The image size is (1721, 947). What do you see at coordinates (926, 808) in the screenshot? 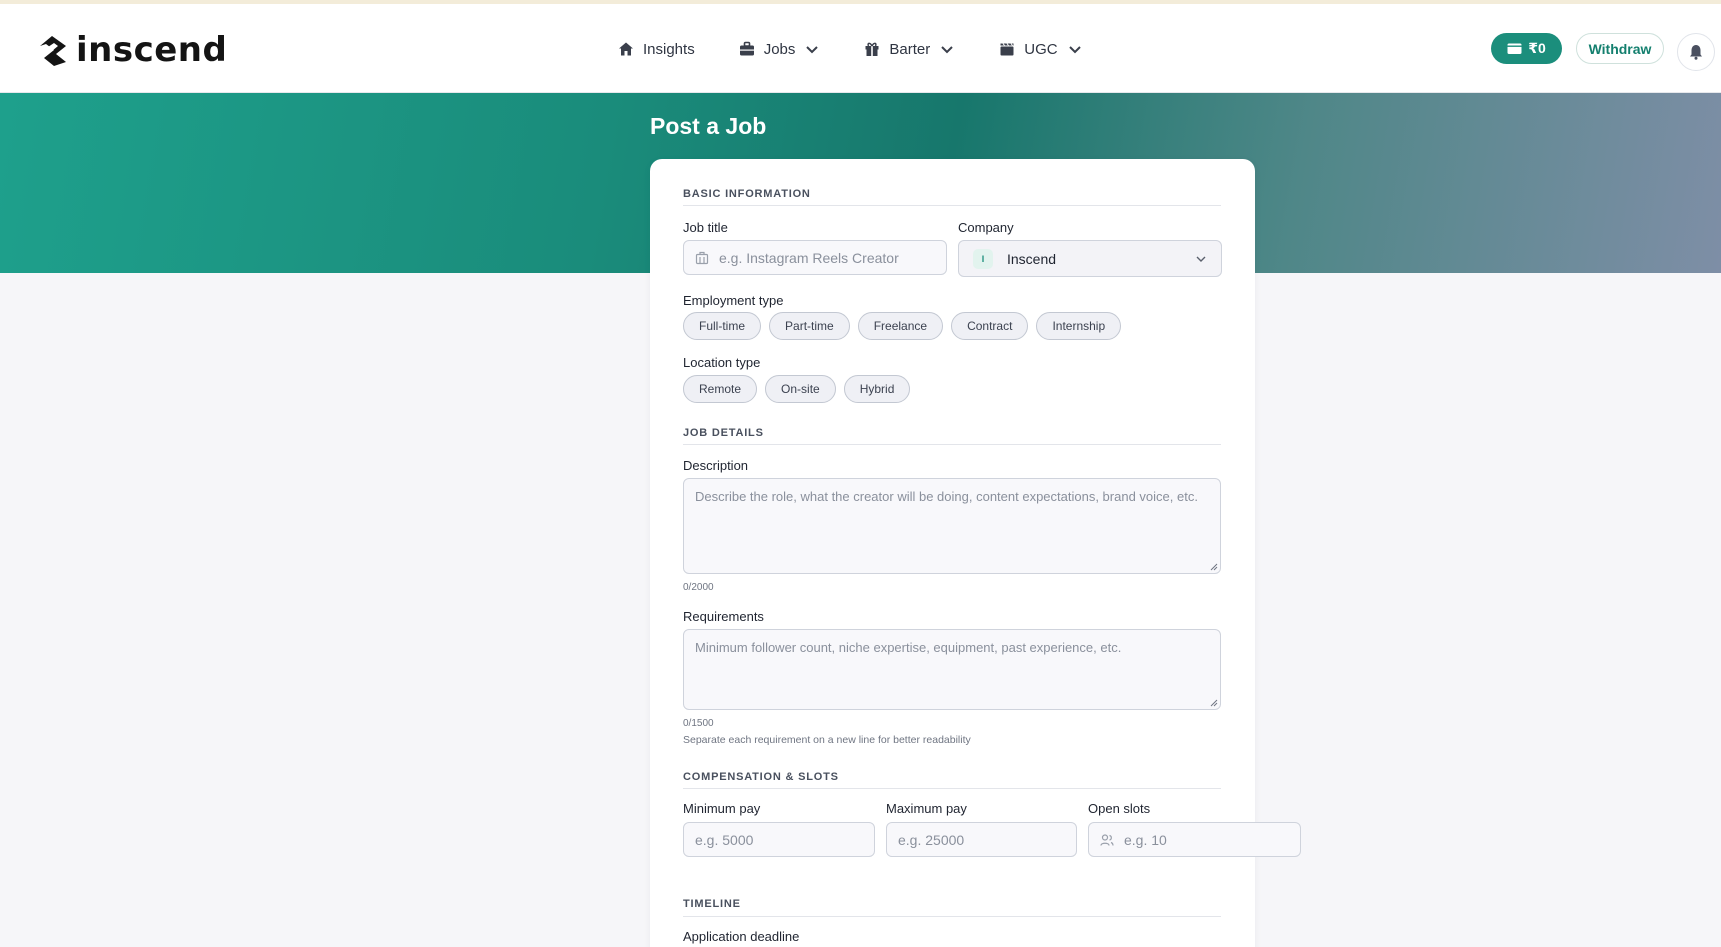
I see `max-pay-label: Maximum pay` at bounding box center [926, 808].